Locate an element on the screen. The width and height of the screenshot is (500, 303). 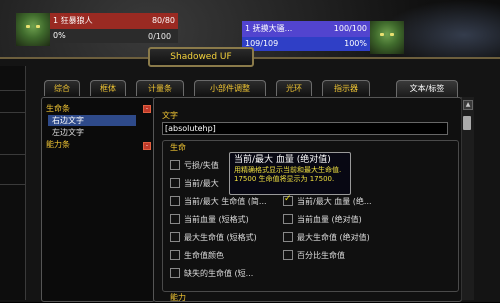
target-portrait is located at coordinates (387, 37).